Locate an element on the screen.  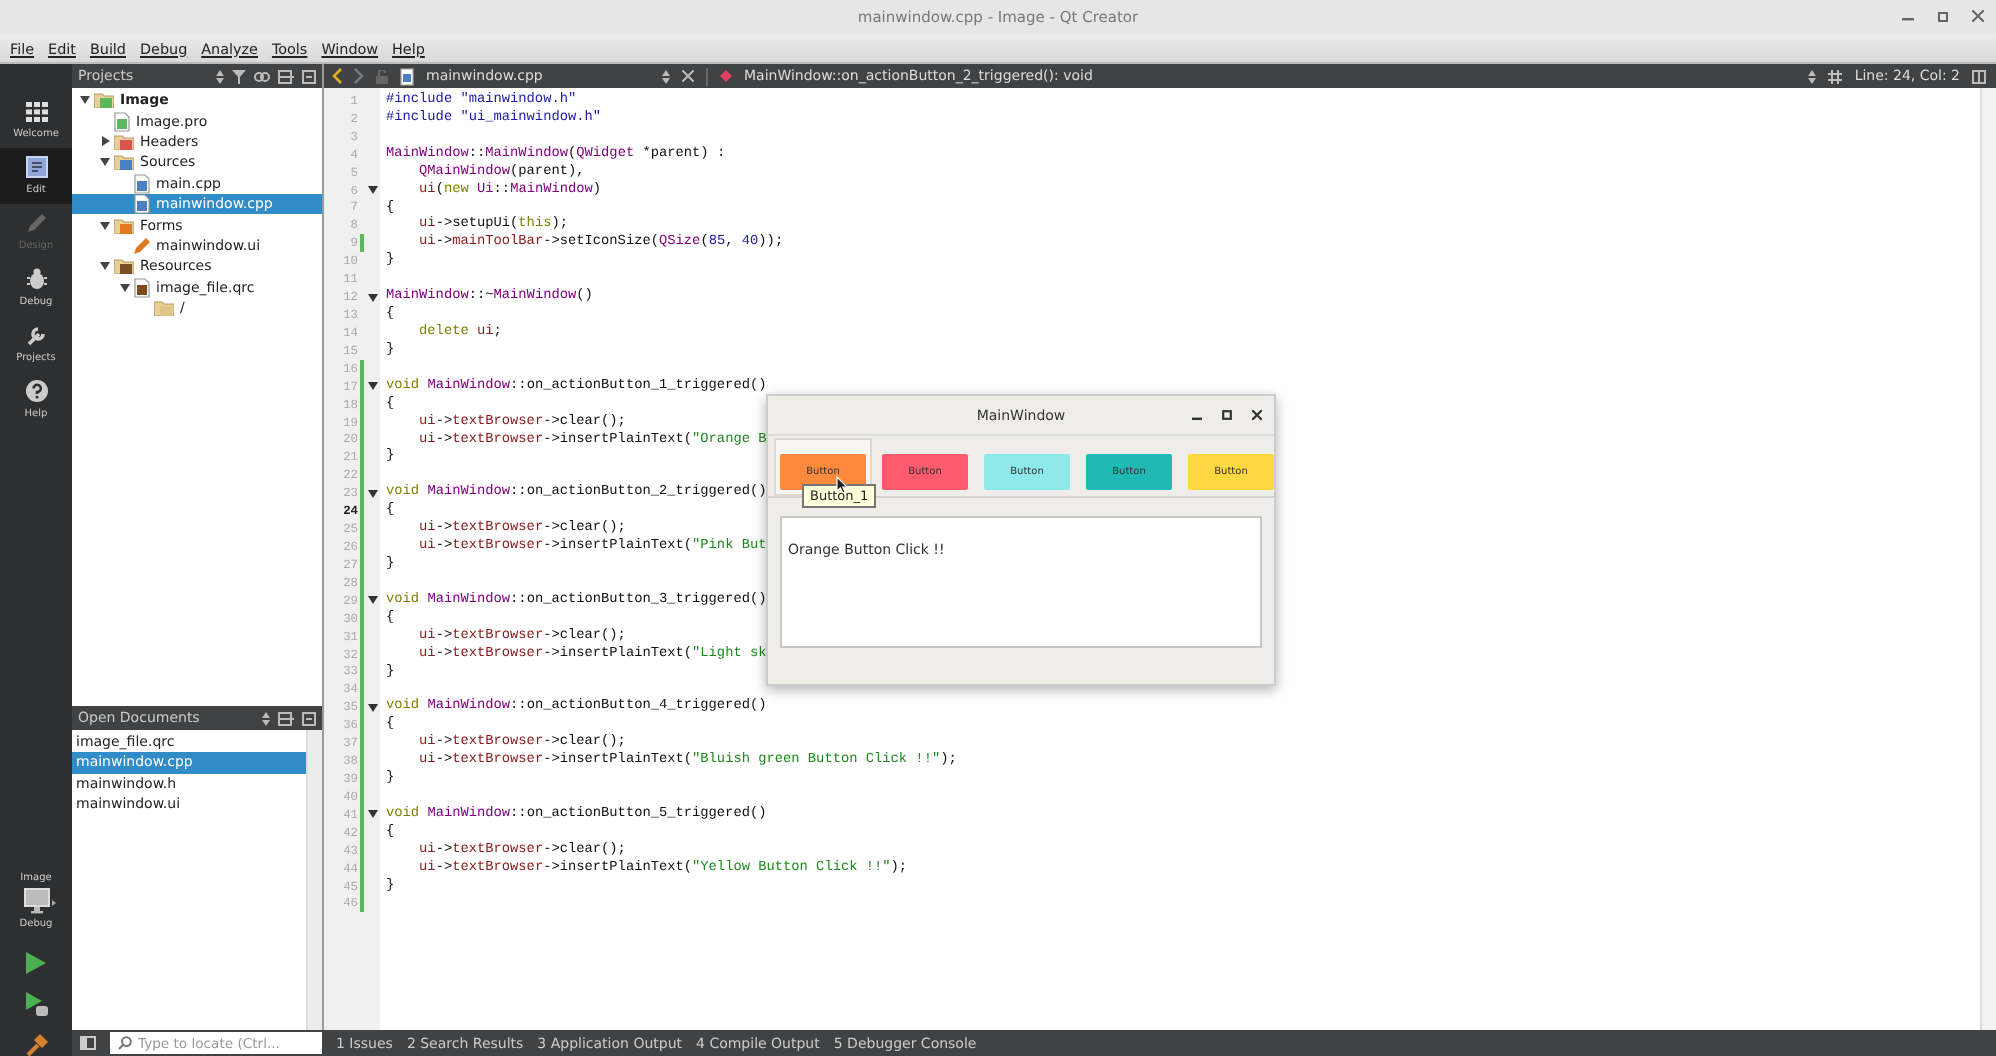
filter-icon is located at coordinates (239, 76).